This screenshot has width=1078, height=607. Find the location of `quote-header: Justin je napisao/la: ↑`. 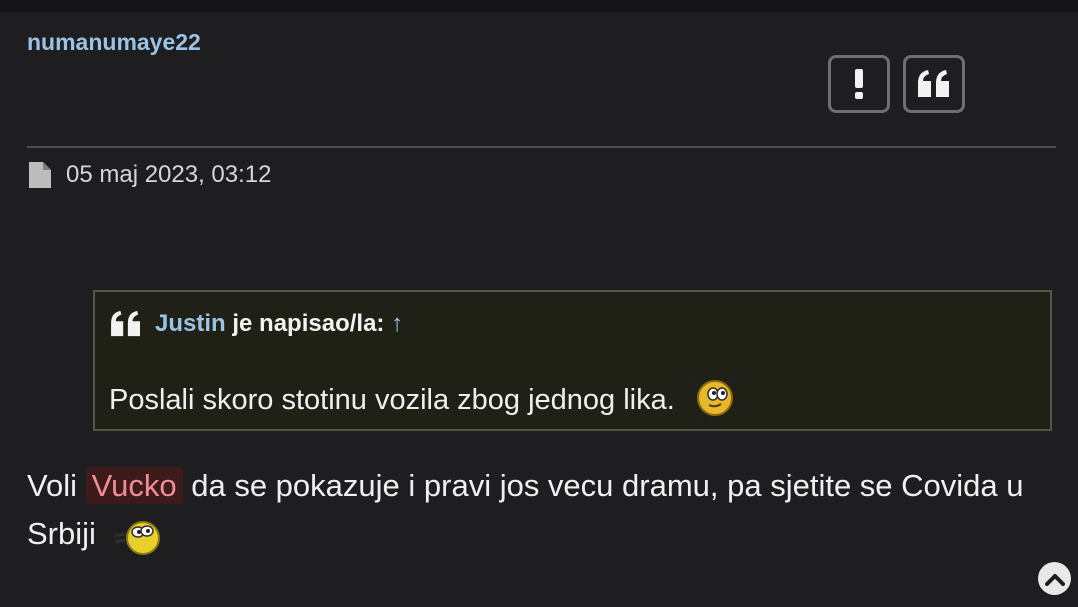

quote-header: Justin je napisao/la: ↑ is located at coordinates (256, 324).